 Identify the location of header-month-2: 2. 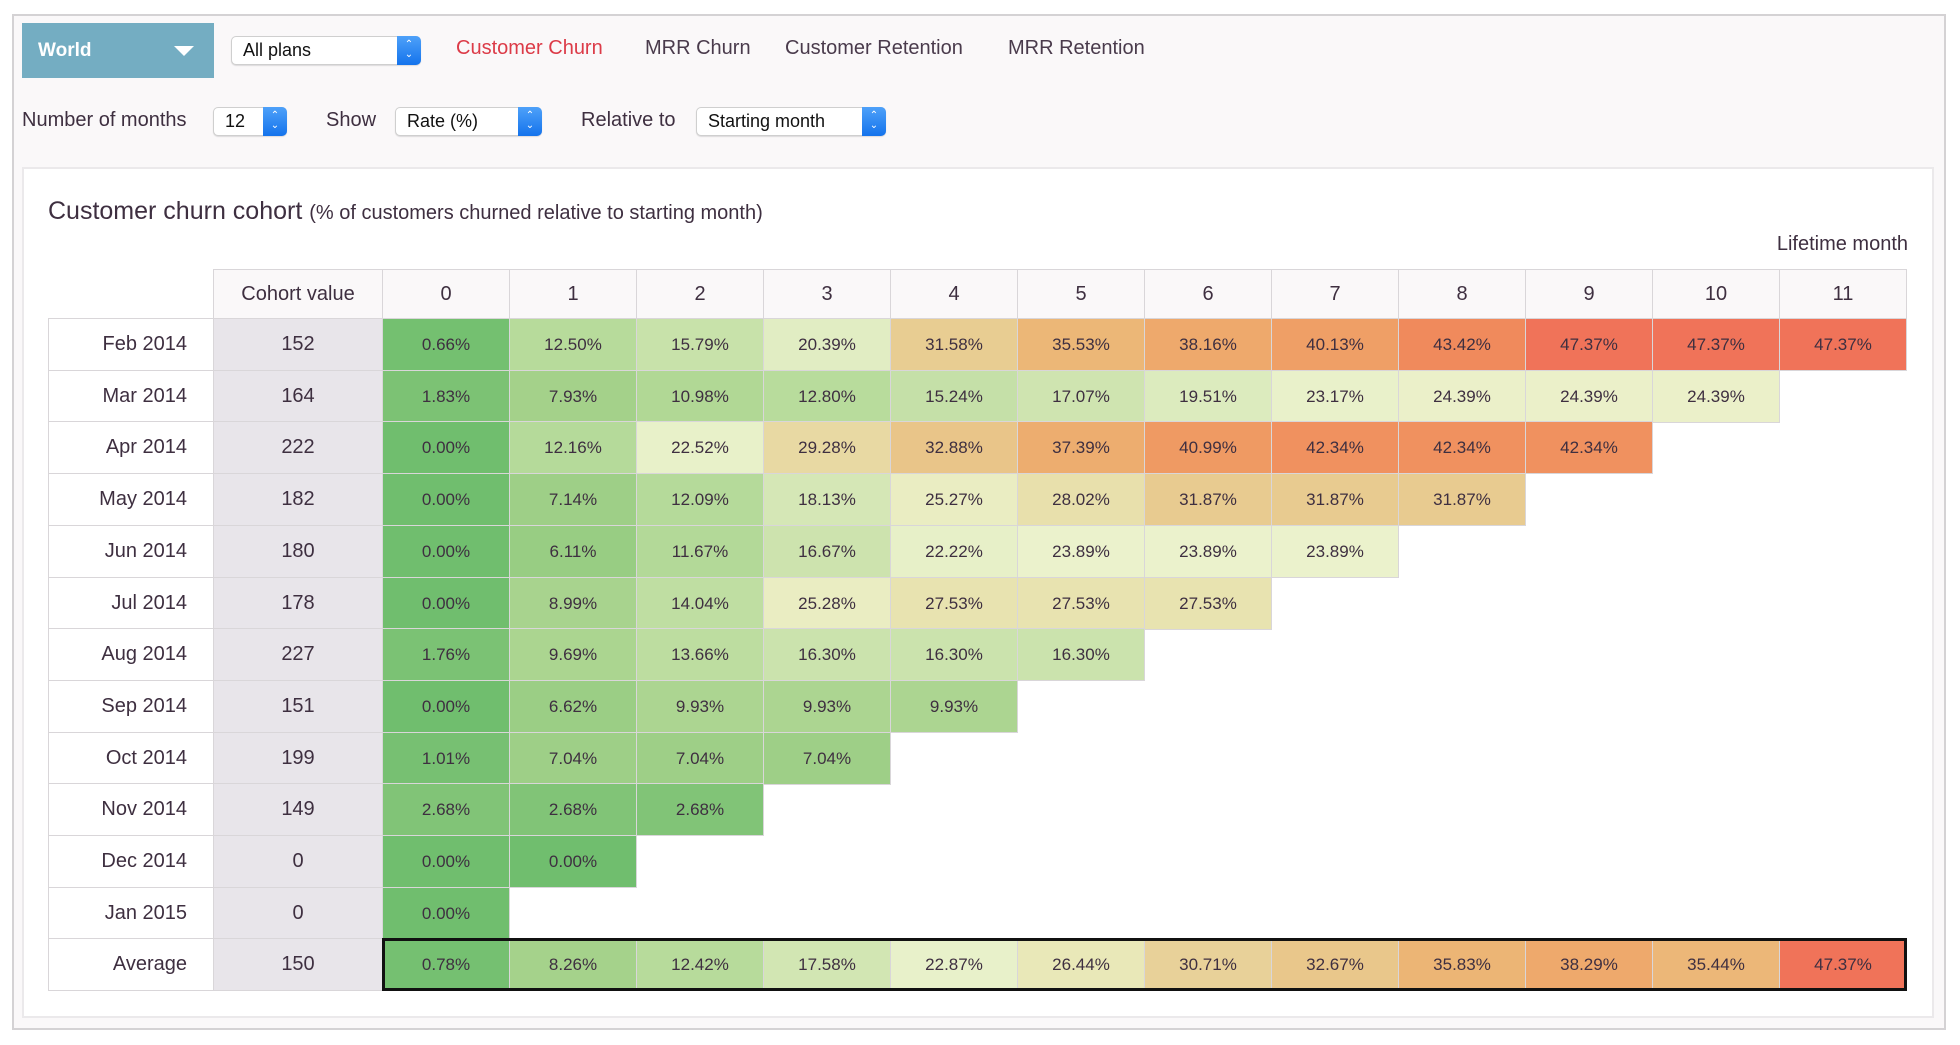
(700, 294).